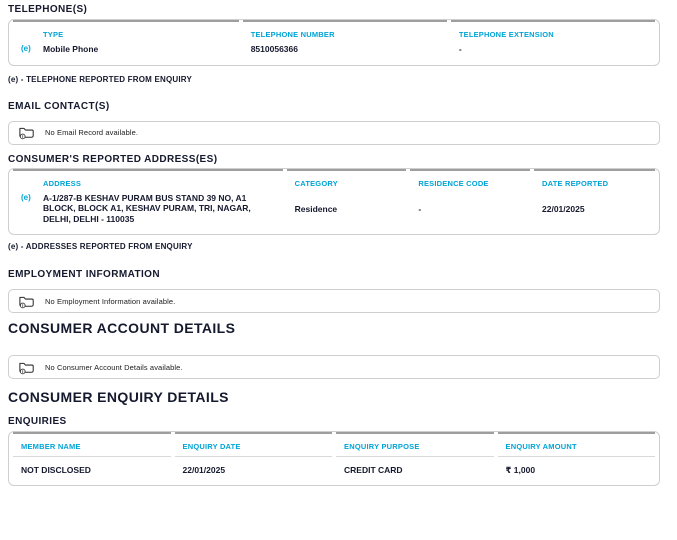 The width and height of the screenshot is (677, 540). I want to click on col-header-member-name: MEMBER NAME, so click(92, 444).